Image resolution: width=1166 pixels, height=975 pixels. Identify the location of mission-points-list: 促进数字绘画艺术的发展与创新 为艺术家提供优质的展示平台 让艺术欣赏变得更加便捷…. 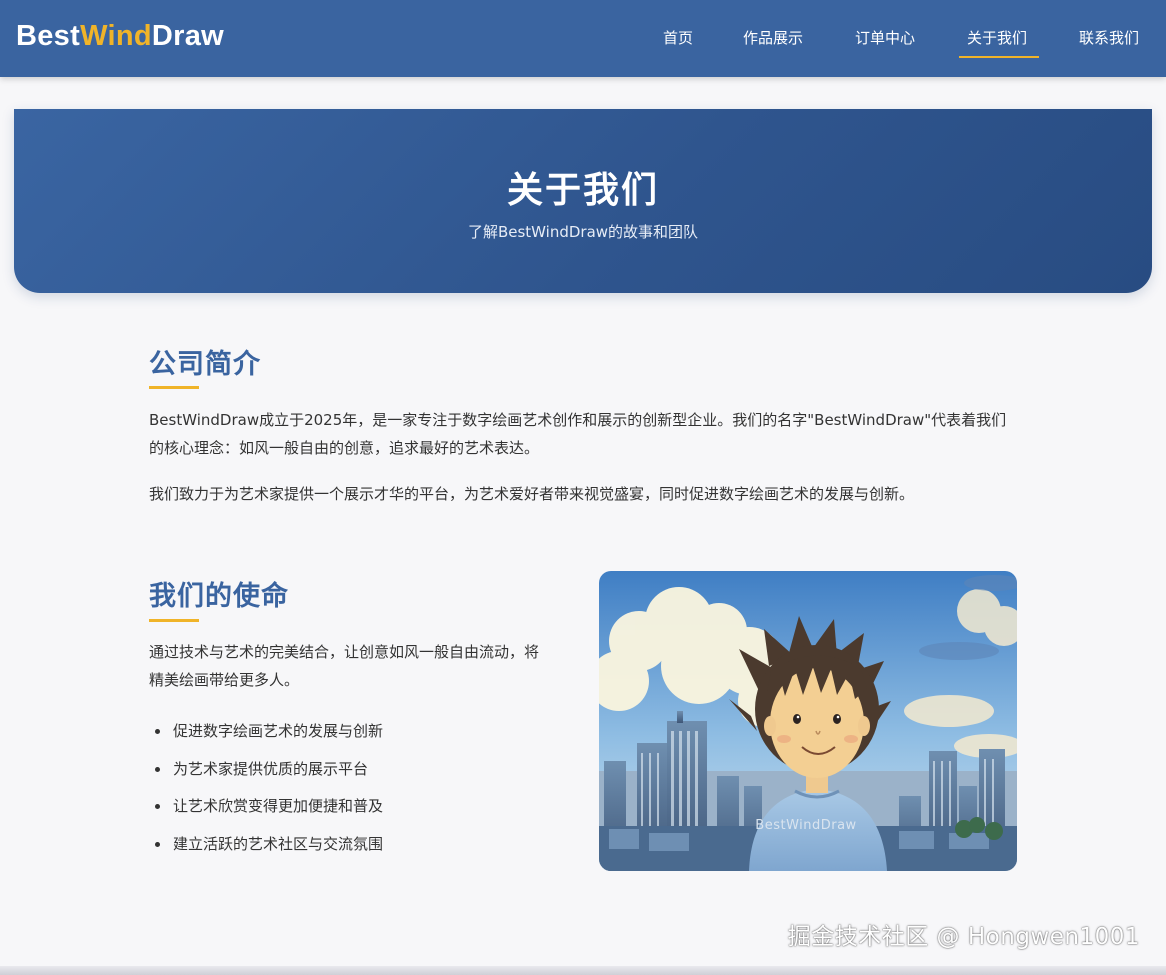
(269, 794).